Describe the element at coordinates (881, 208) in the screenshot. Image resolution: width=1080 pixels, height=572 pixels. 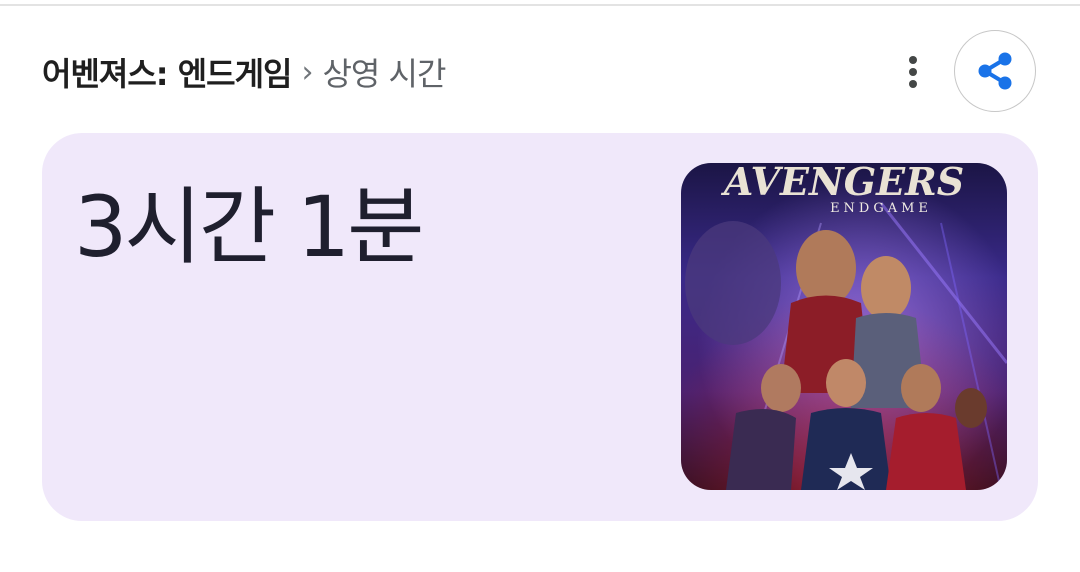
I see `poster-subtitle-text: ENDGAME` at that location.